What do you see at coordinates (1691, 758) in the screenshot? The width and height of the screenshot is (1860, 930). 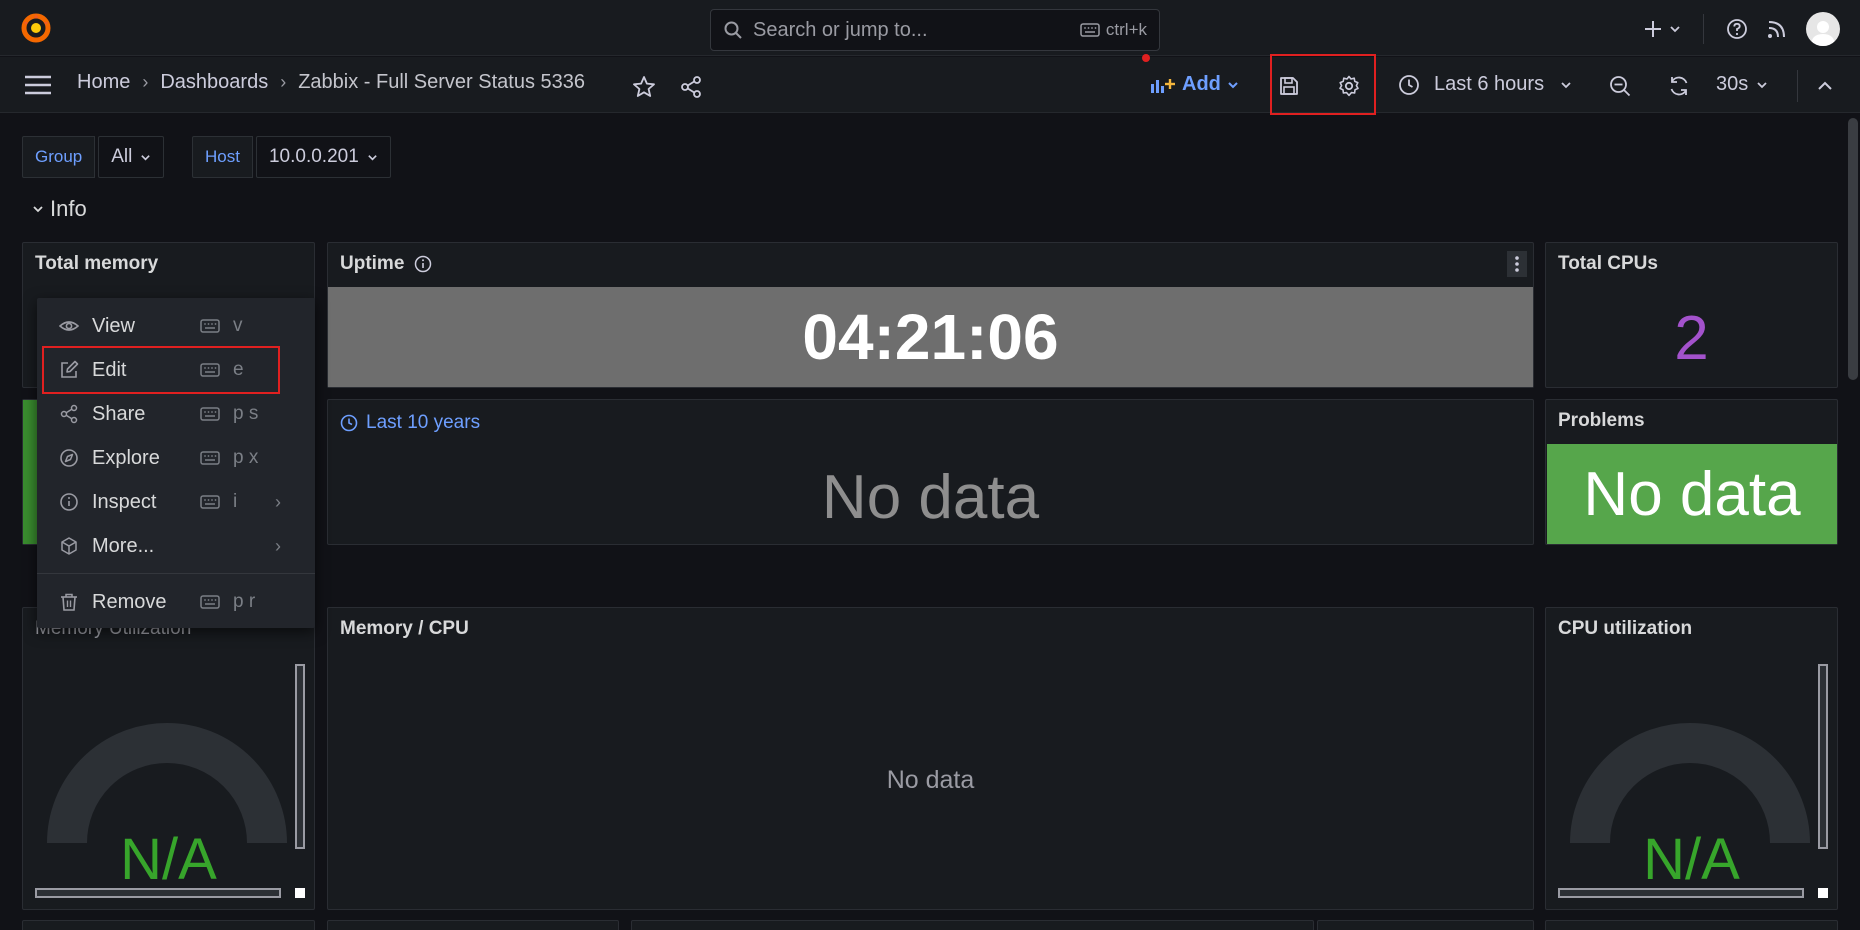 I see `panel-cpu-utilization: CPU utilization N/A` at bounding box center [1691, 758].